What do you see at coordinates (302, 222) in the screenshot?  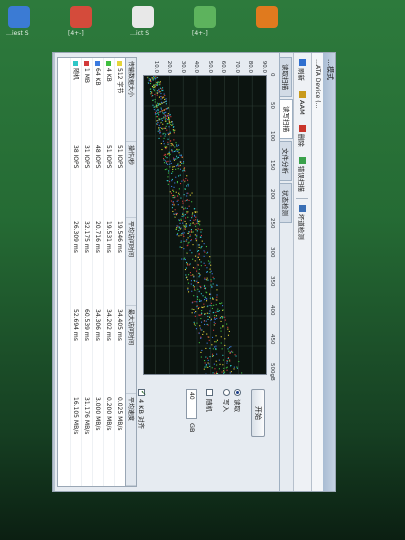 I see `toolbar-button-disk: 坏道检测` at bounding box center [302, 222].